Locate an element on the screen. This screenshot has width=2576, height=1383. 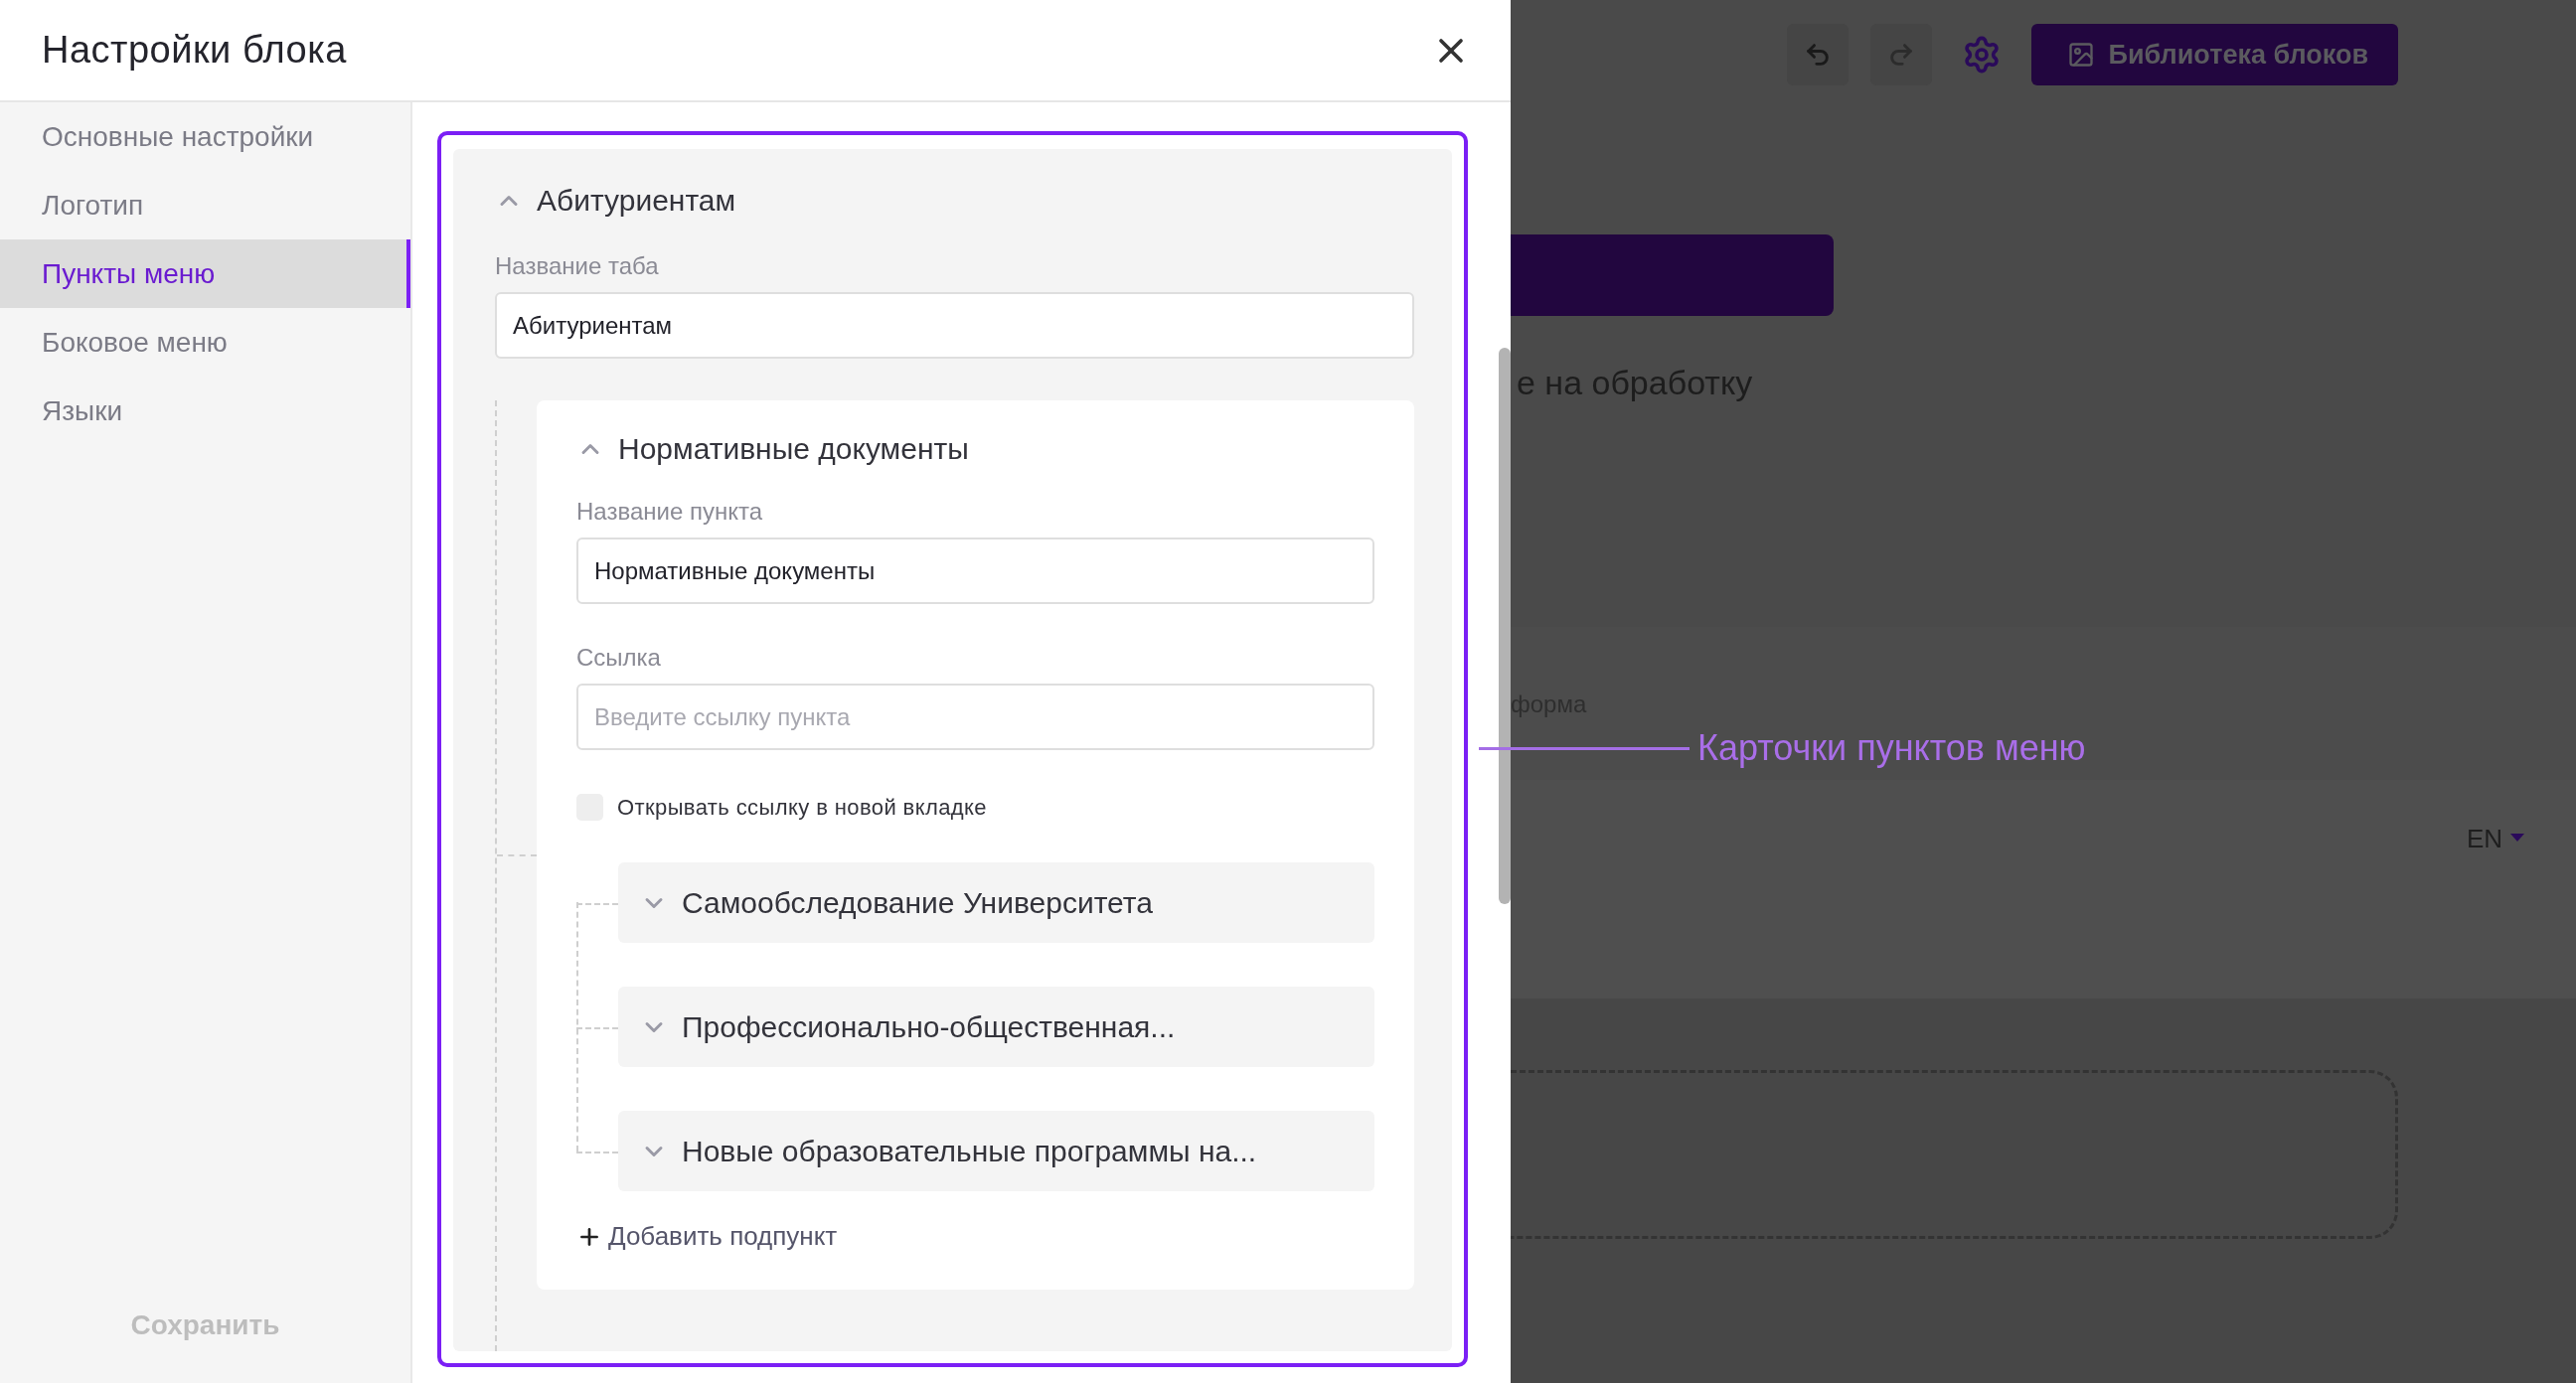
image-icon is located at coordinates (2080, 55).